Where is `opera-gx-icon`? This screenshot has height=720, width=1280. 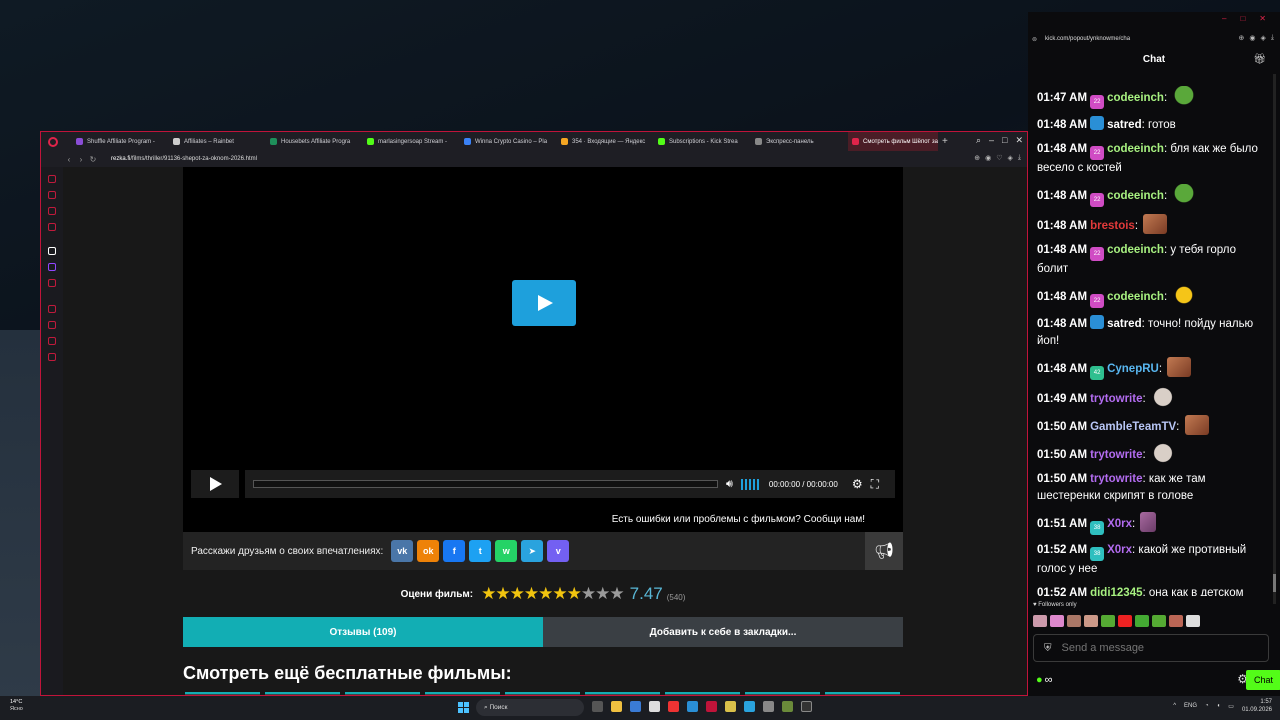 opera-gx-icon is located at coordinates (711, 706).